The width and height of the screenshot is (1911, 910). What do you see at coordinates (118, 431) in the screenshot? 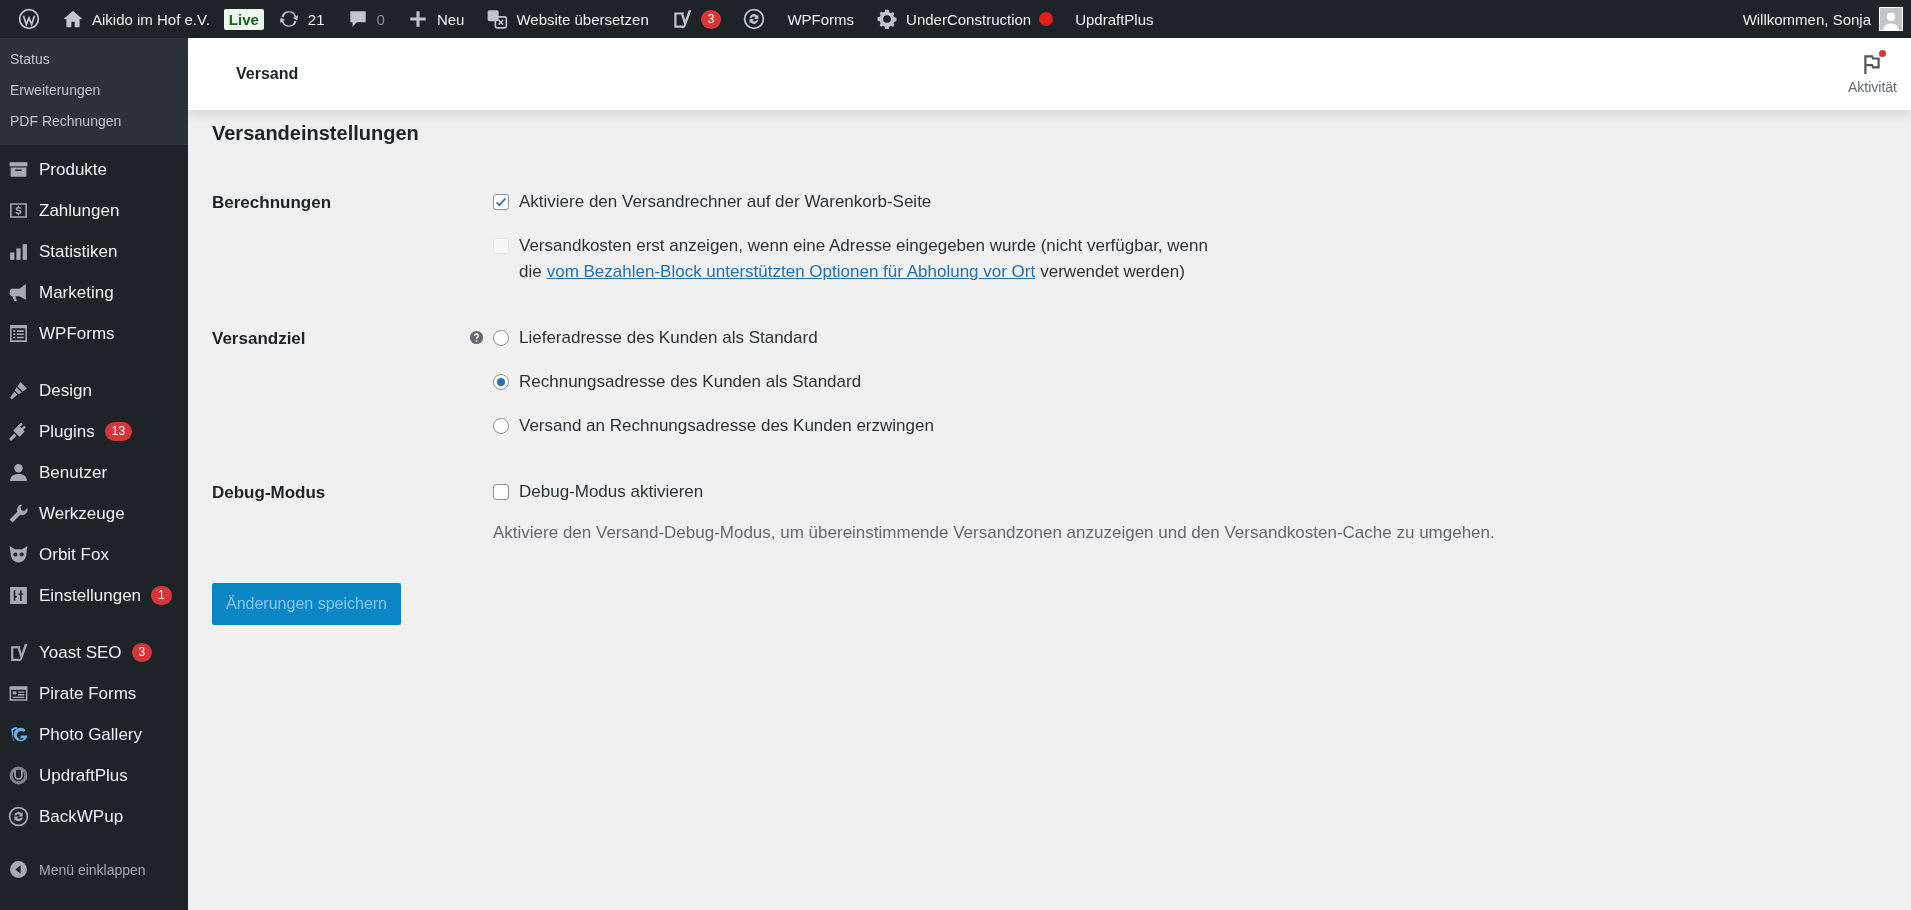
I see `count-badge: 13` at bounding box center [118, 431].